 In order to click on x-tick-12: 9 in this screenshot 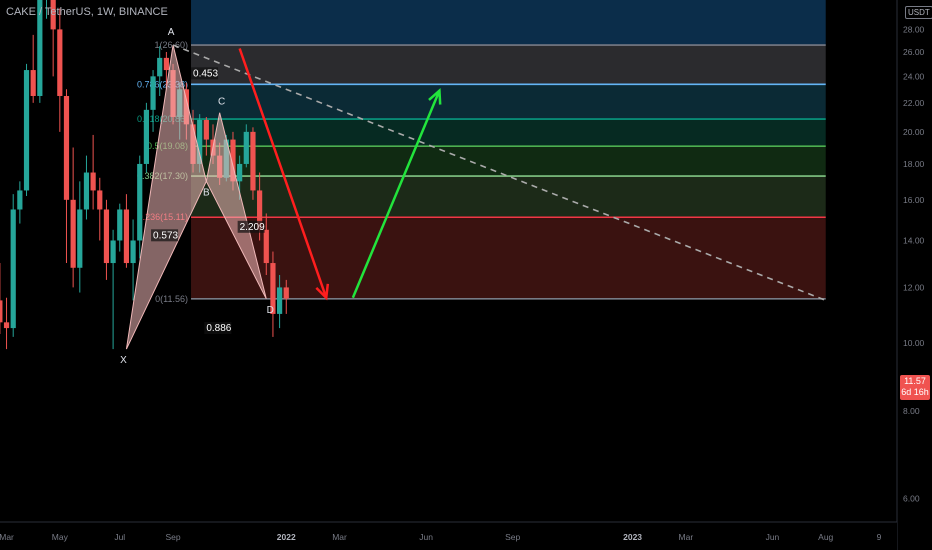, I will do `click(879, 537)`.